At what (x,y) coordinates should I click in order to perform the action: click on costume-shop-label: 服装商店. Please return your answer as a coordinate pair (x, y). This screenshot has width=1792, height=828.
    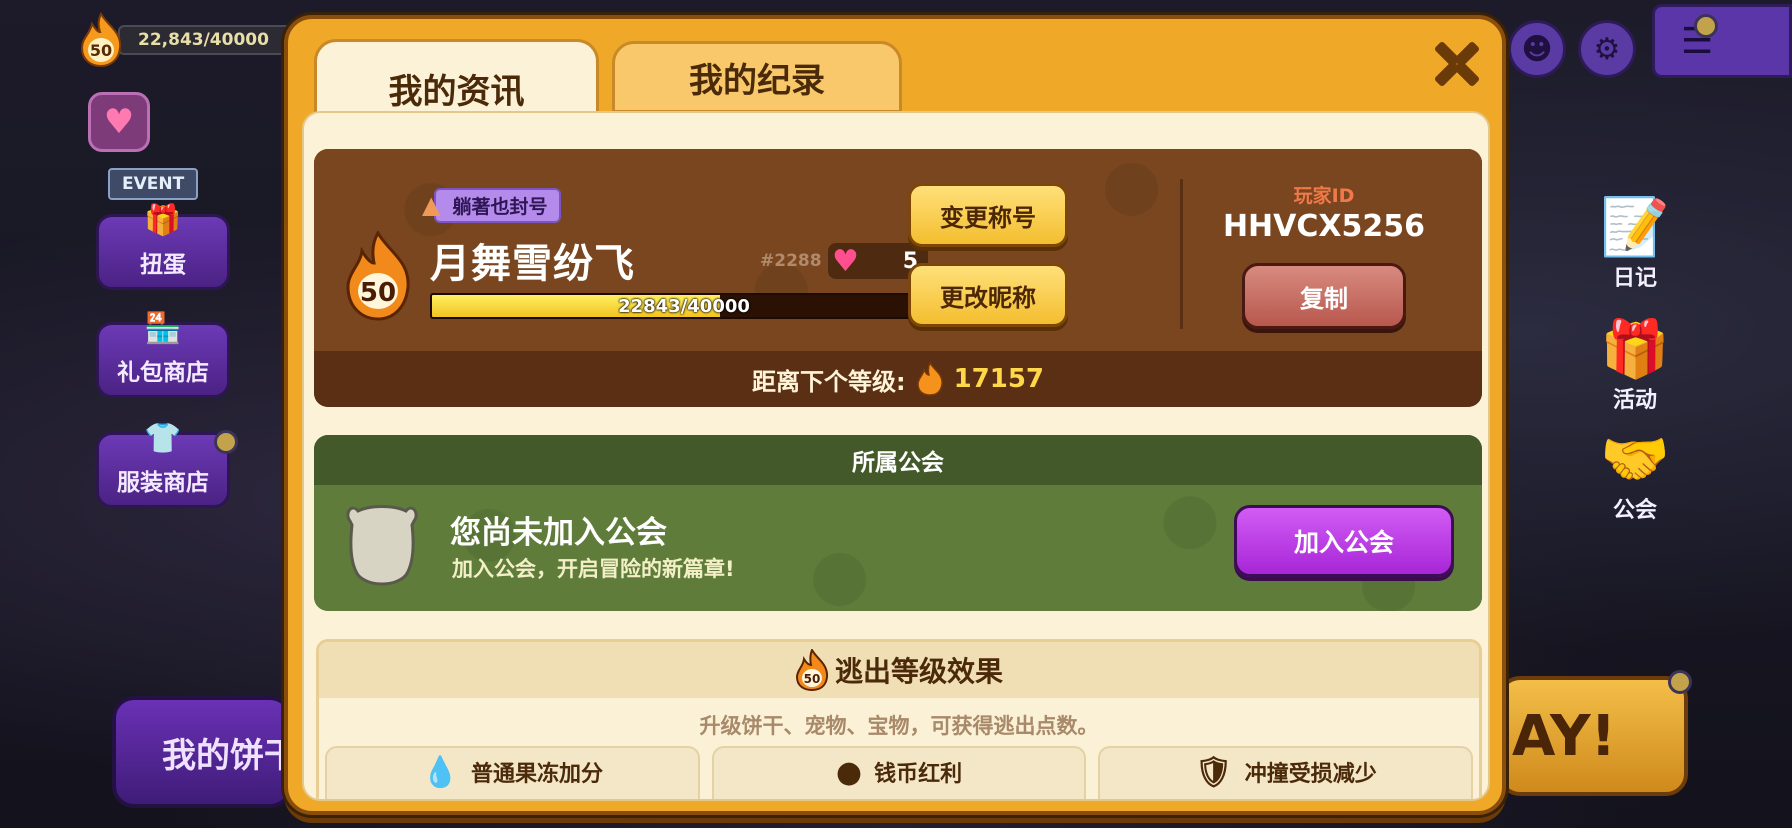
    Looking at the image, I should click on (163, 483).